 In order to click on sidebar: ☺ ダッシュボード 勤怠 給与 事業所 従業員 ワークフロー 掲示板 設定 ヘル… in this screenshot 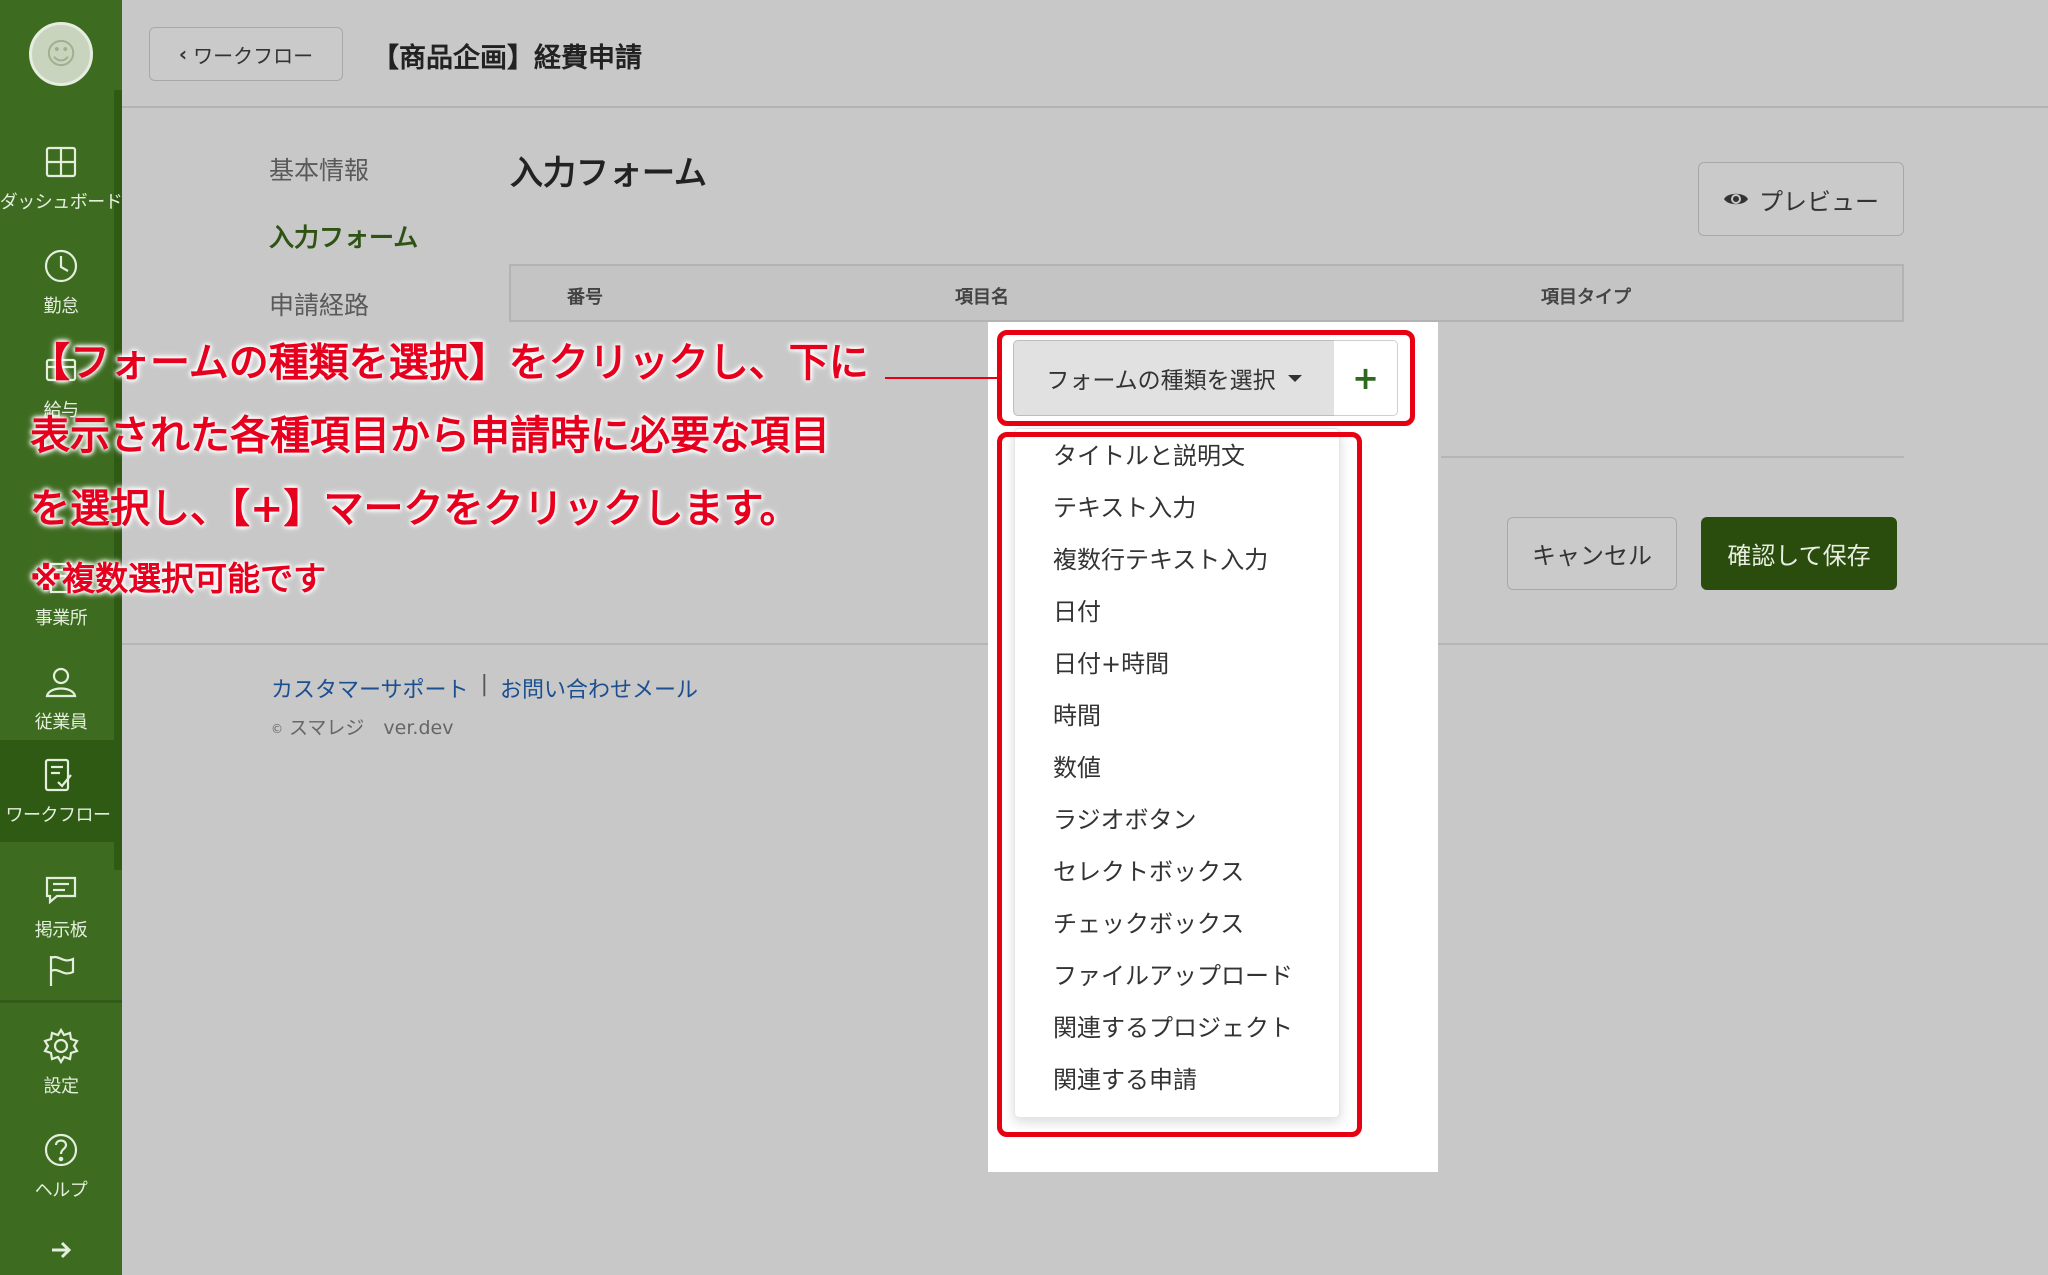, I will do `click(61, 637)`.